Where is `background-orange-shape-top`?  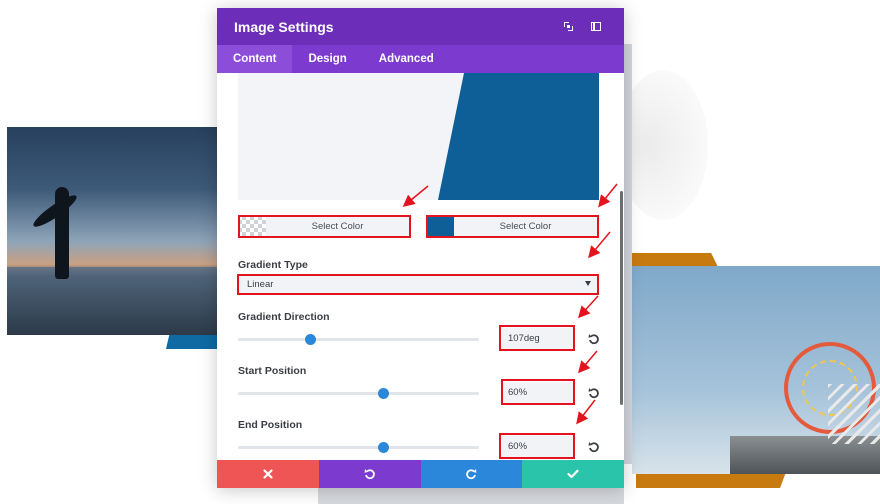 background-orange-shape-top is located at coordinates (675, 260).